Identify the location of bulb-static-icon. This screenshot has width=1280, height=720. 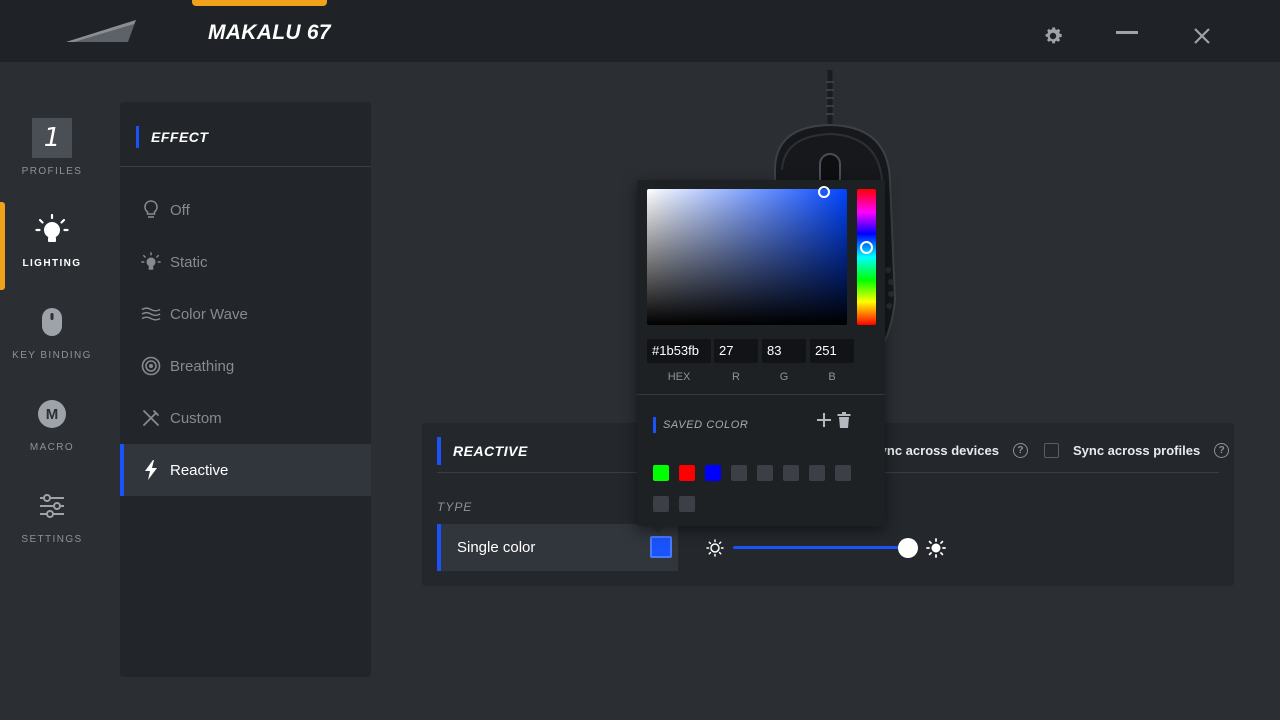
(151, 262).